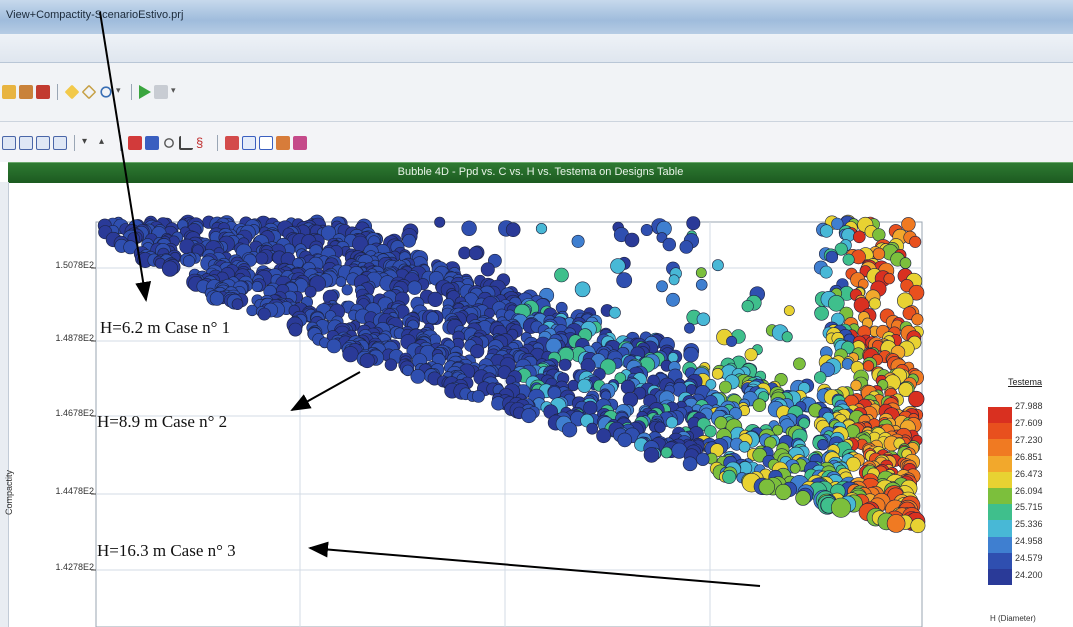  Describe the element at coordinates (1029, 490) in the screenshot. I see `legend-value: 26.094` at that location.